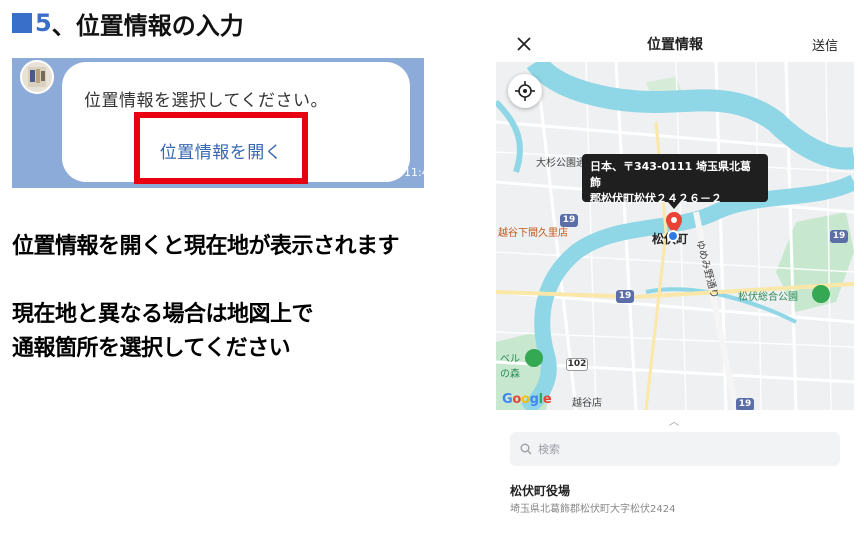 The image size is (864, 539). What do you see at coordinates (561, 163) in the screenshot?
I see `map-label-park-road: 大杉公園通` at bounding box center [561, 163].